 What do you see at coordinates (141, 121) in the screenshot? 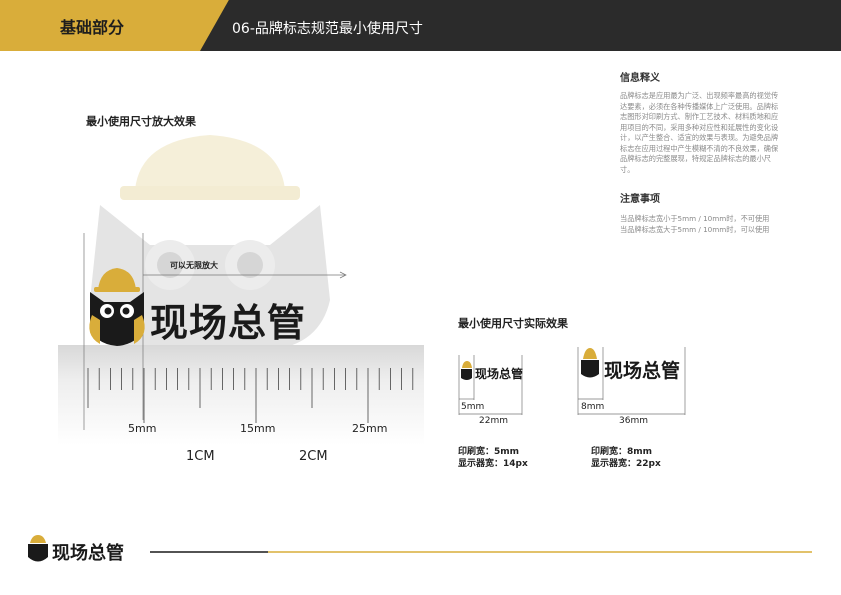
I see `zoom-section-title: 最小使用尺寸放大效果` at bounding box center [141, 121].